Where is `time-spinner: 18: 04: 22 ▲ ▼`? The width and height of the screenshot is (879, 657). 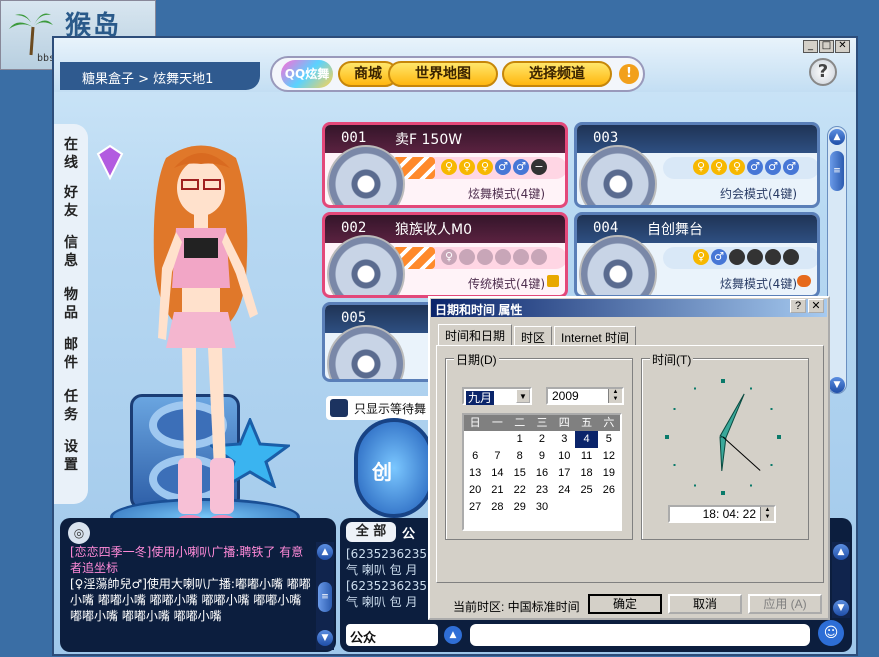 time-spinner: 18: 04: 22 ▲ ▼ is located at coordinates (722, 514).